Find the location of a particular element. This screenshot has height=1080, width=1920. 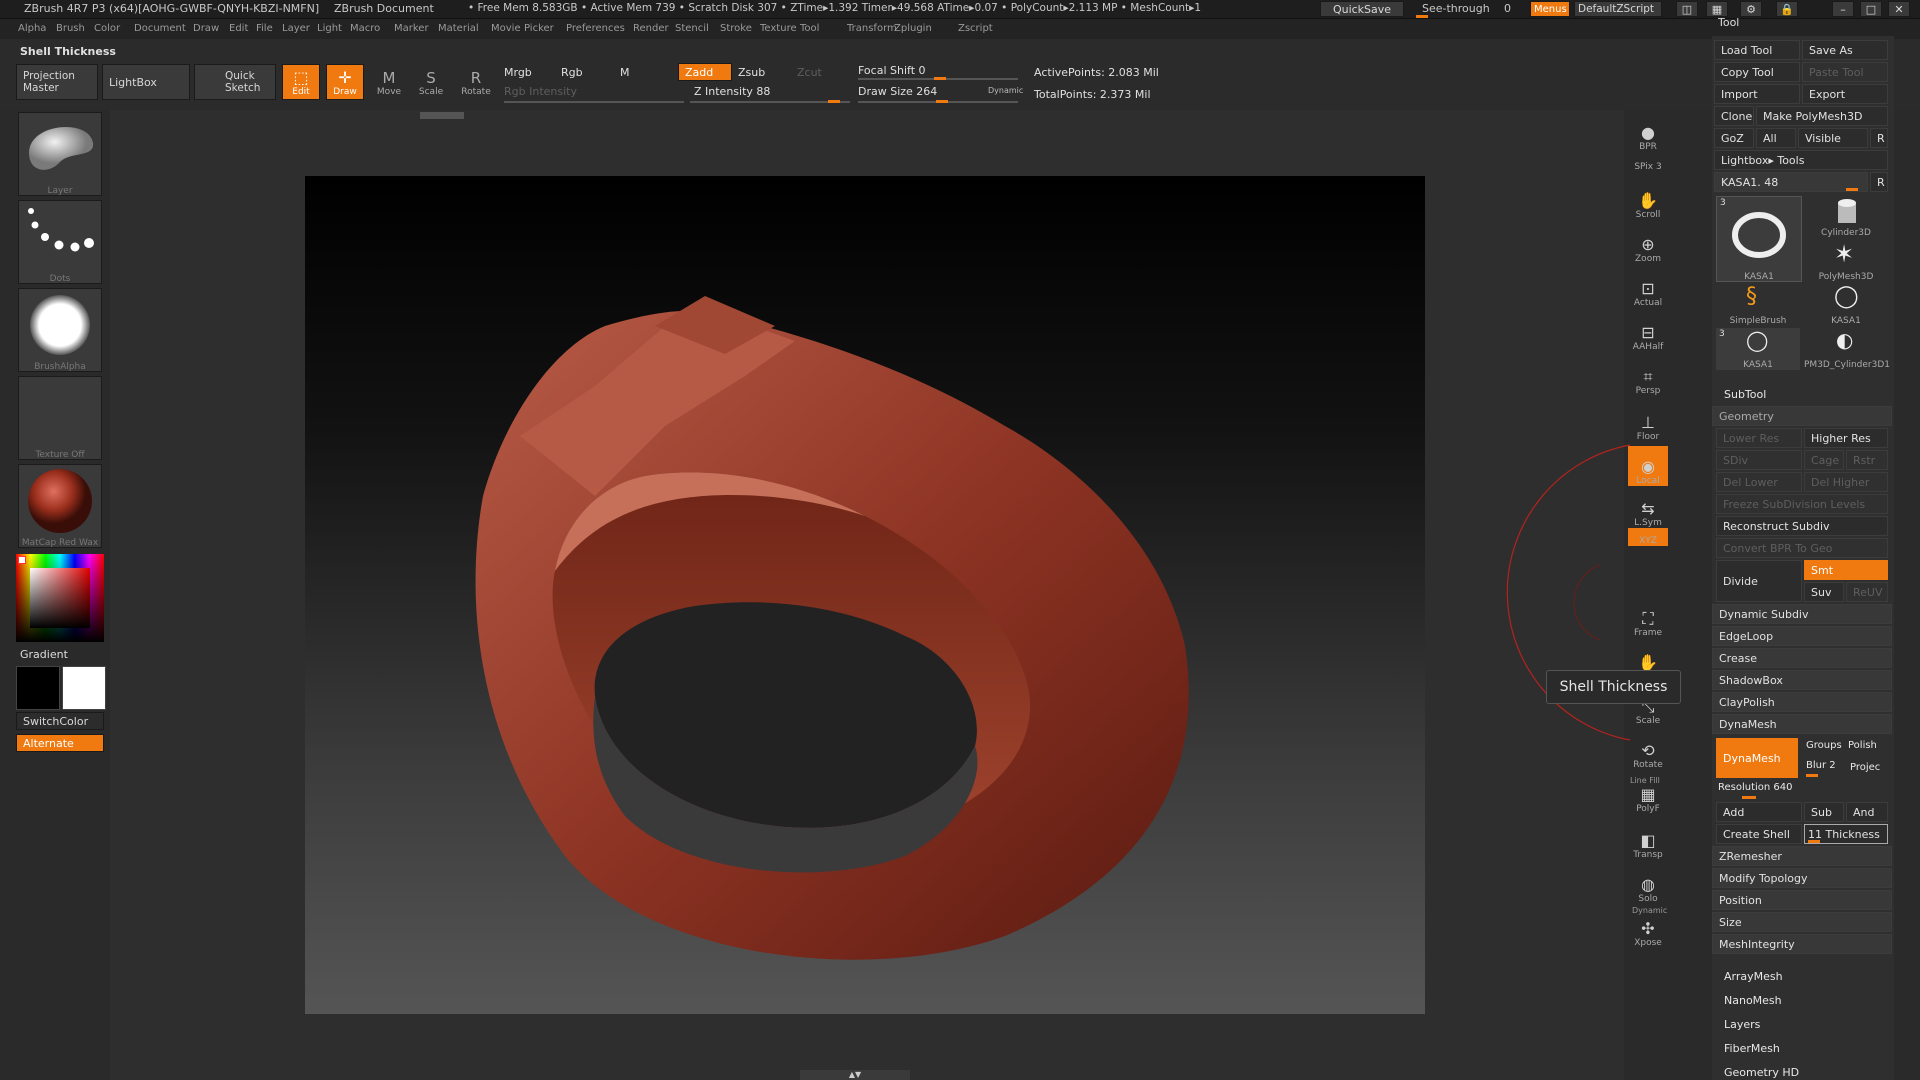

color-saturation-square is located at coordinates (60, 598).